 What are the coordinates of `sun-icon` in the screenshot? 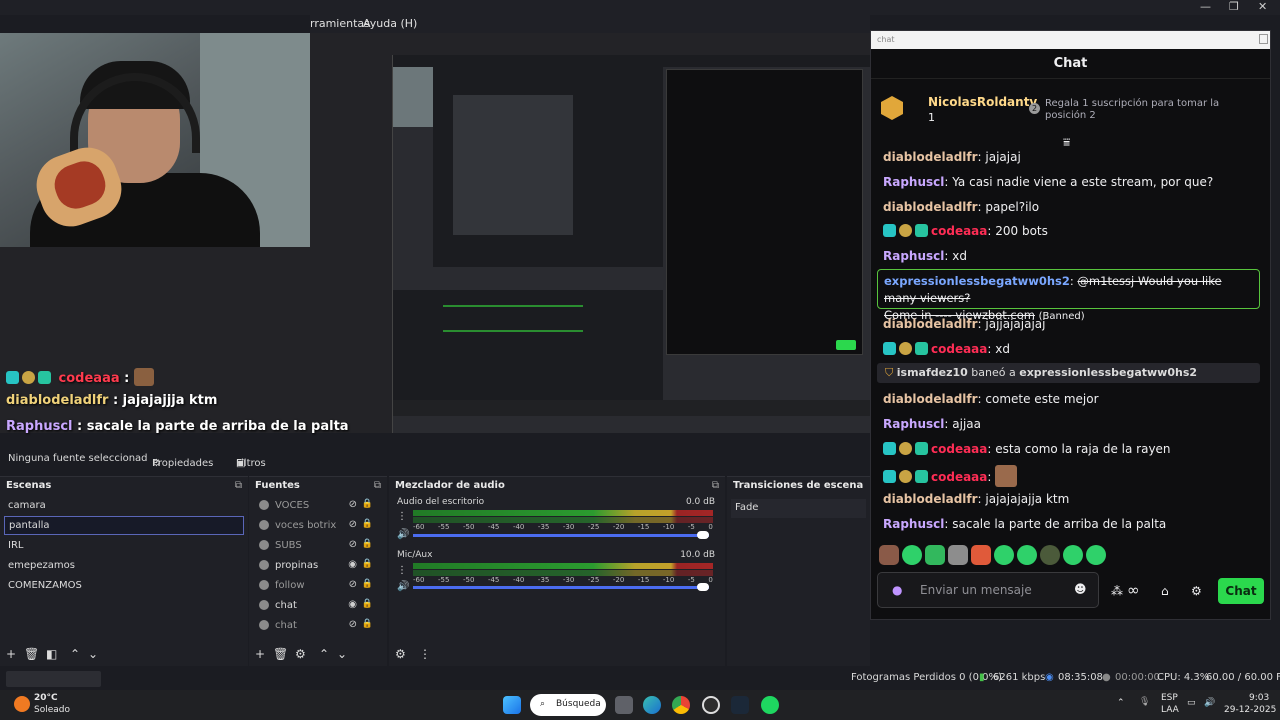 It's located at (22, 704).